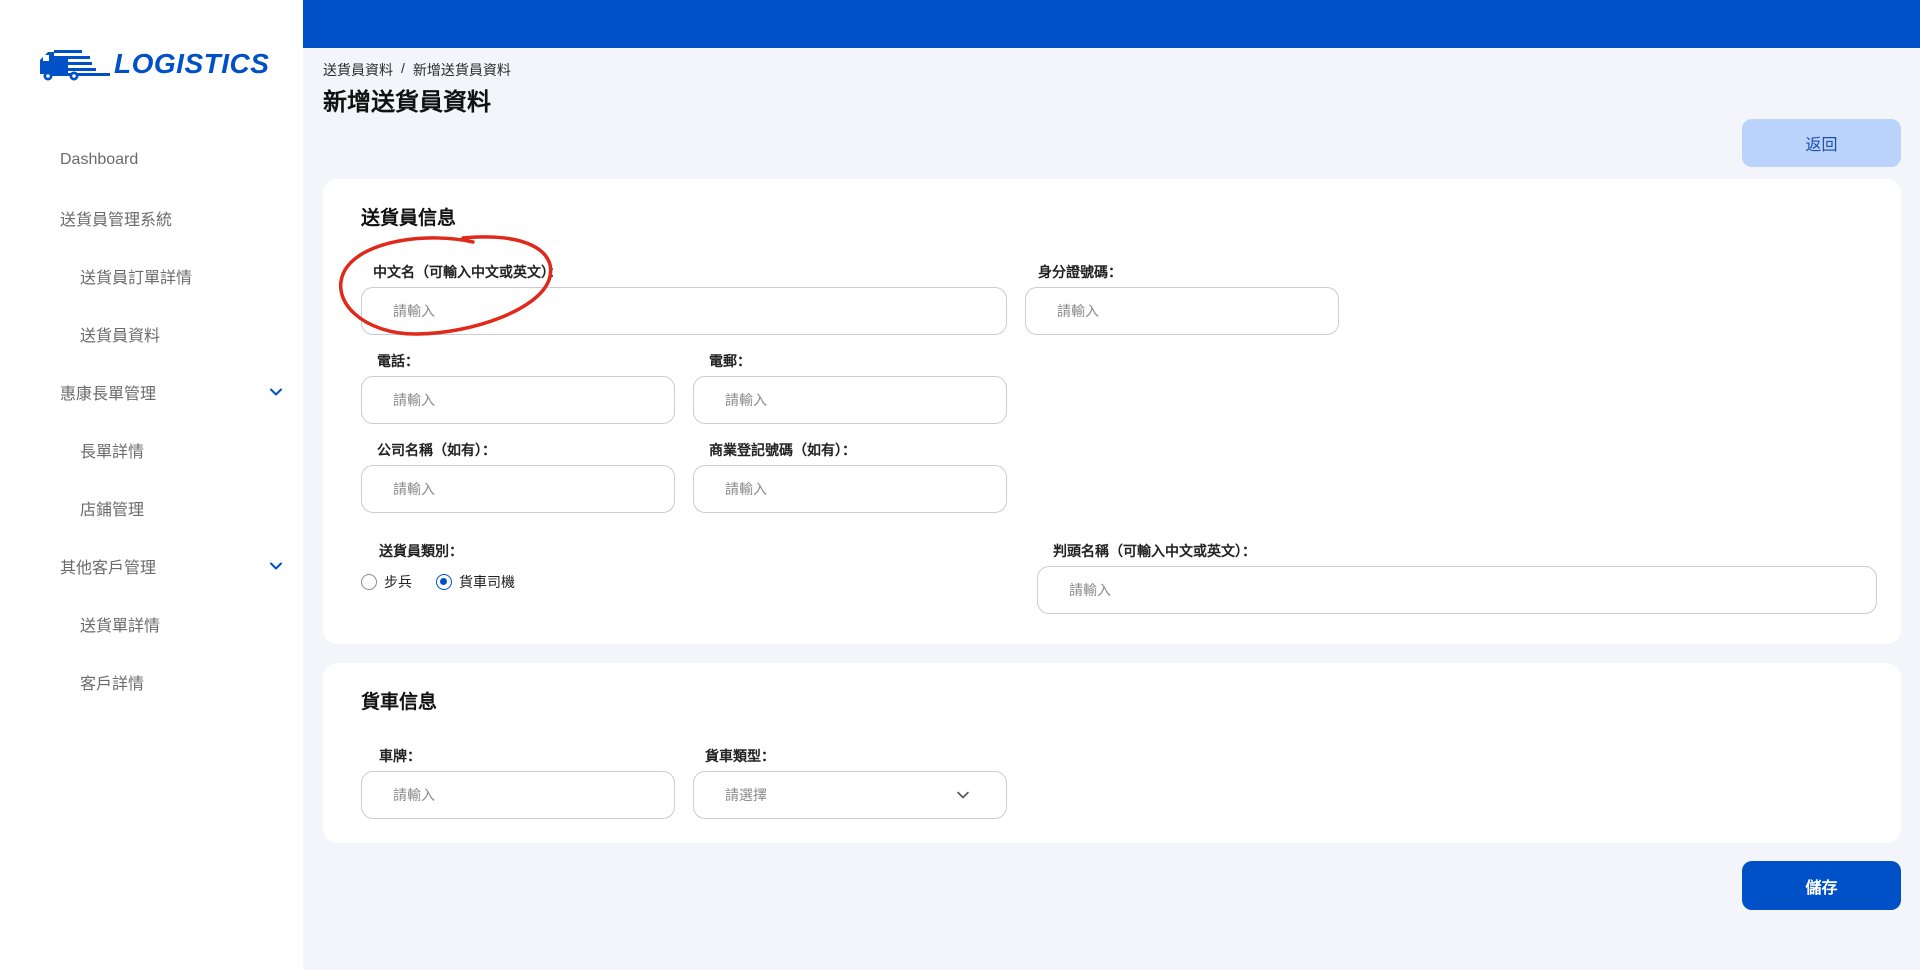 This screenshot has width=1920, height=970. I want to click on br-number-label: 商業登記號碼（如有）：, so click(782, 450).